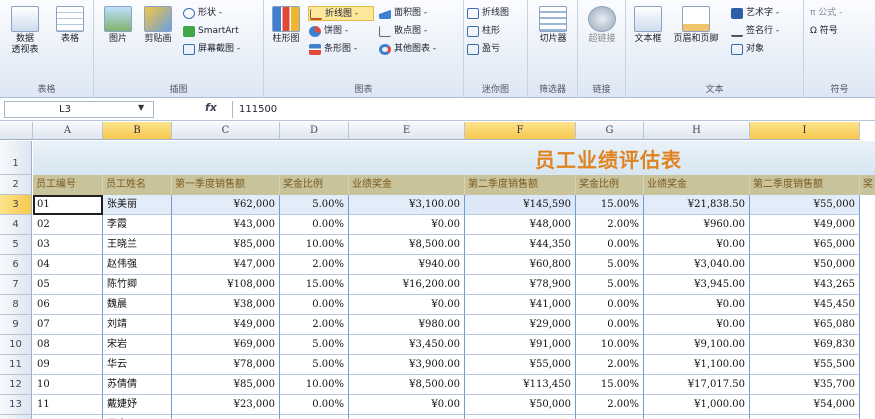 This screenshot has height=419, width=875. I want to click on table-cell: ¥43,000, so click(226, 225).